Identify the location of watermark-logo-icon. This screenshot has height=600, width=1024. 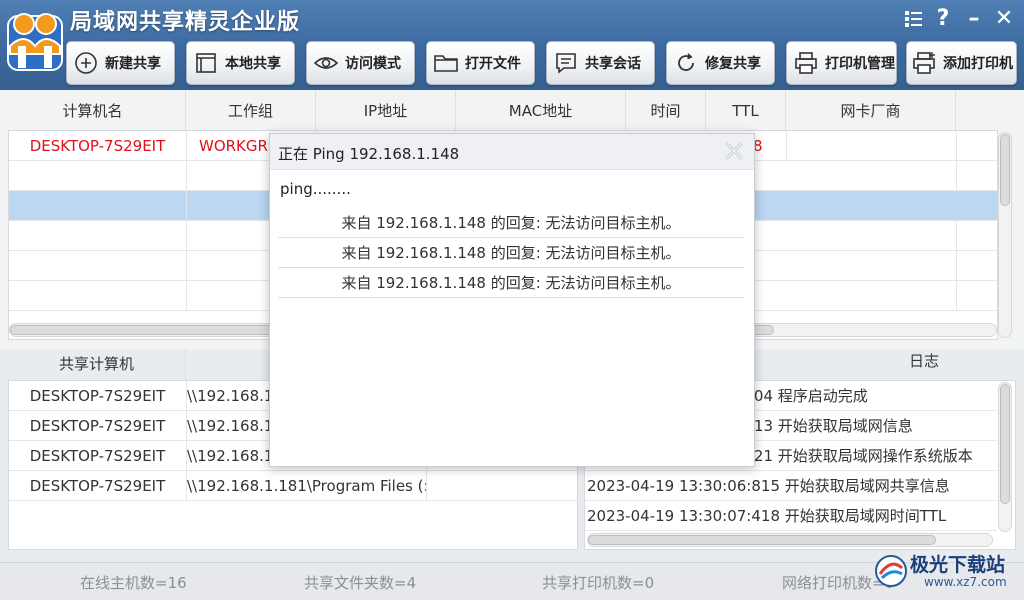
(891, 571).